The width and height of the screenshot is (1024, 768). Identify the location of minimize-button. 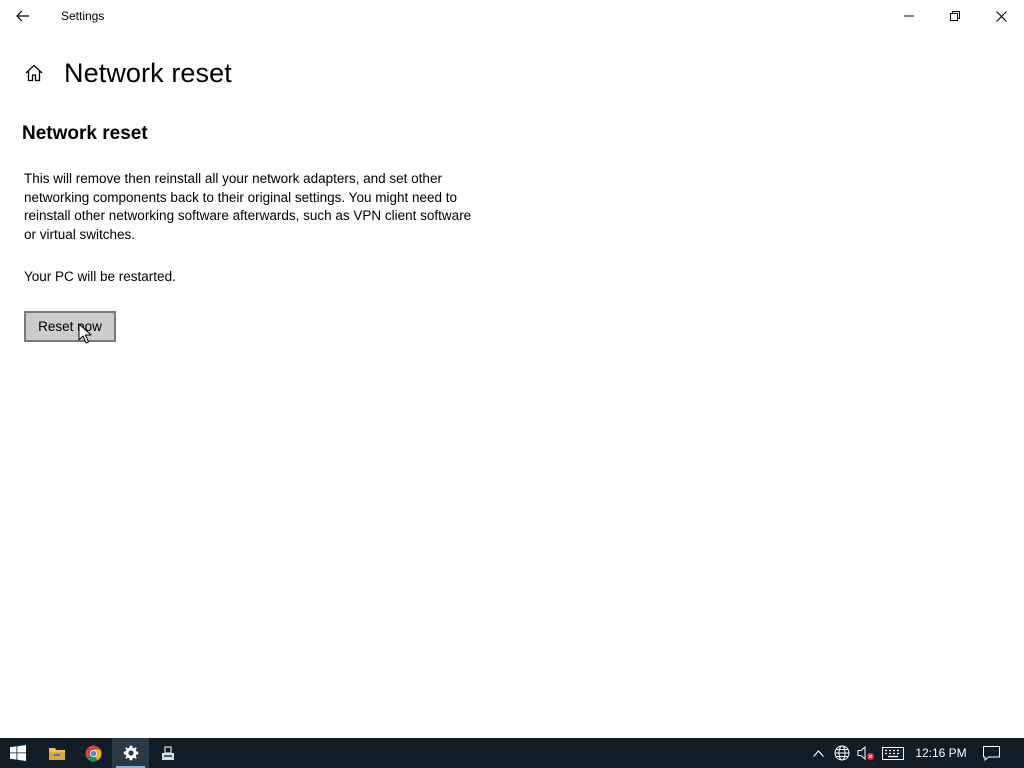
(909, 16).